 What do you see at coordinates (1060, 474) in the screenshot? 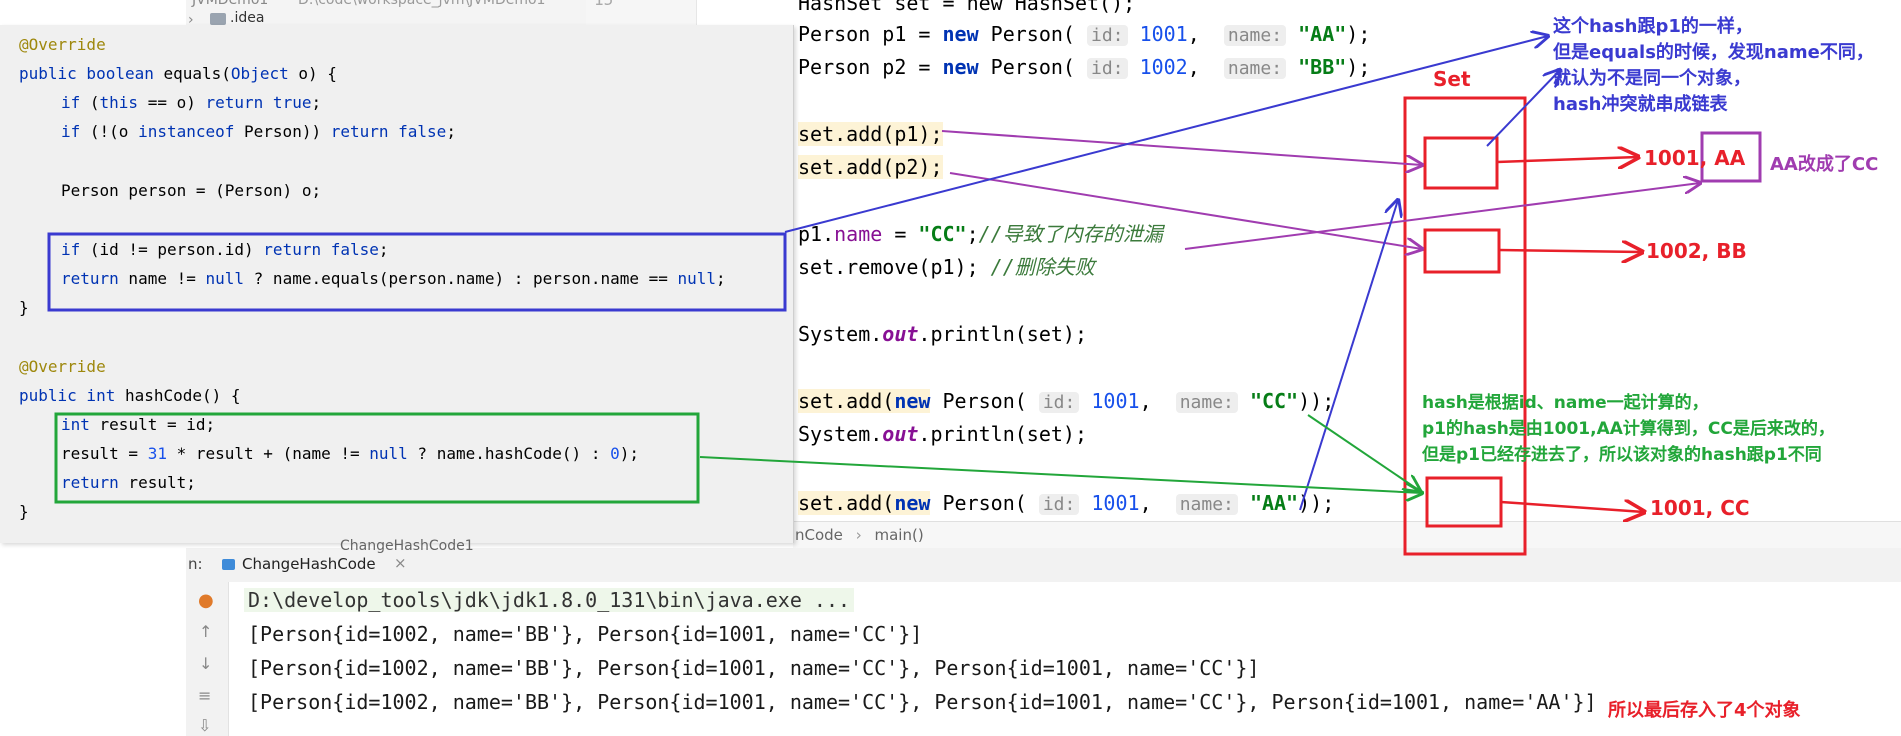
I see `arrow-hashcode-bucket3` at bounding box center [1060, 474].